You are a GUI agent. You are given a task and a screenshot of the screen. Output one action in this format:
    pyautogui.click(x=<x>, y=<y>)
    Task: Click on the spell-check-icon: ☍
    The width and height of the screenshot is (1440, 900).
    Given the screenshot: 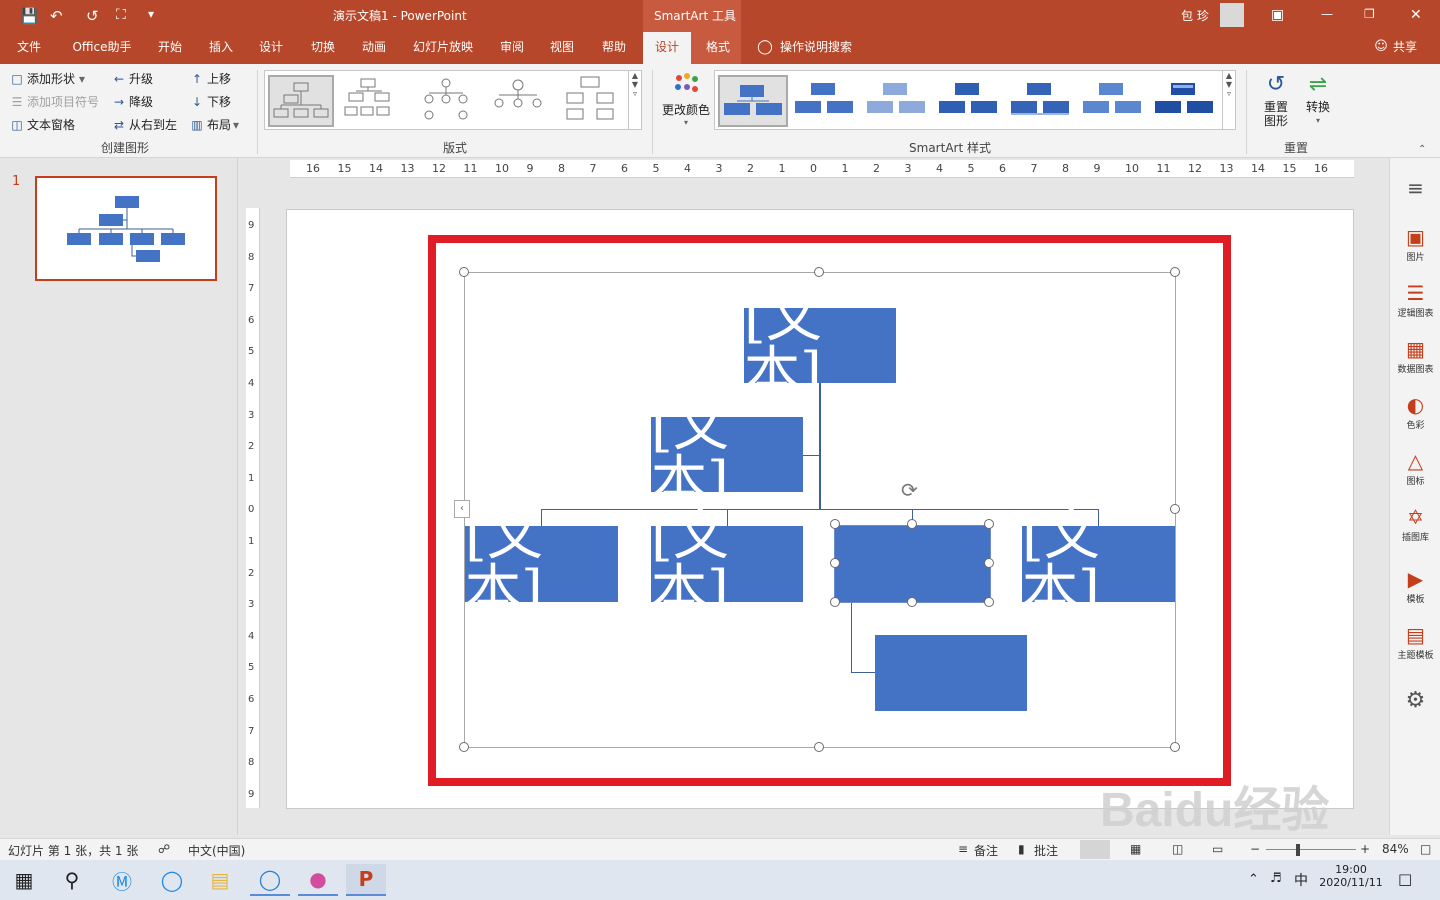 What is the action you would take?
    pyautogui.click(x=164, y=849)
    